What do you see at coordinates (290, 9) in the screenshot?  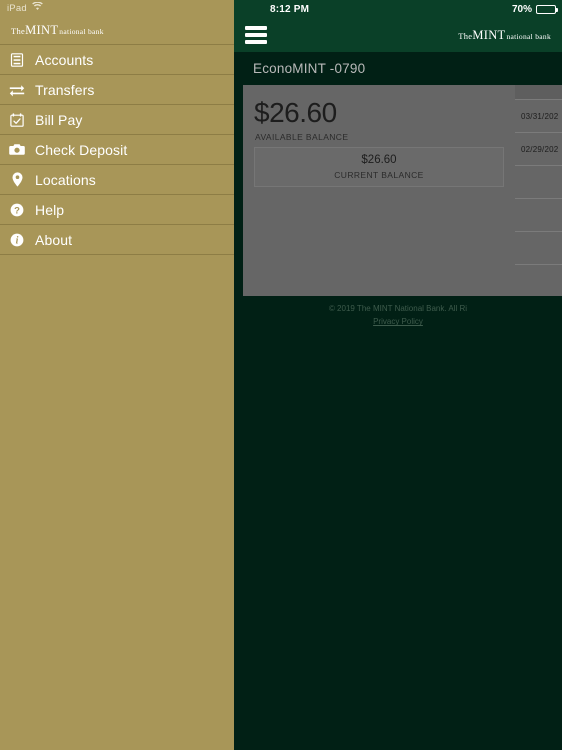 I see `status-time: 8:12 PM` at bounding box center [290, 9].